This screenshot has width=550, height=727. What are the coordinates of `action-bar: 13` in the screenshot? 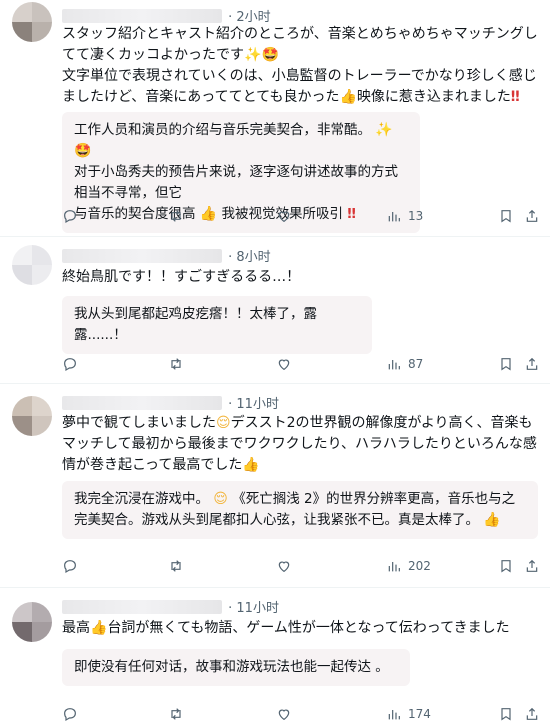 It's located at (301, 216).